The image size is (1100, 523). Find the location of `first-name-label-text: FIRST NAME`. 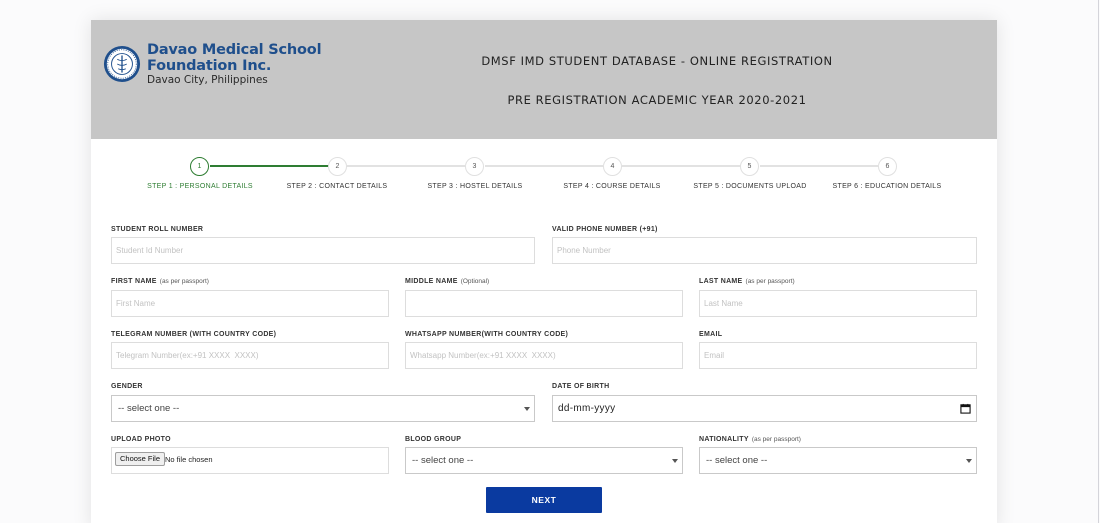

first-name-label-text: FIRST NAME is located at coordinates (134, 281).